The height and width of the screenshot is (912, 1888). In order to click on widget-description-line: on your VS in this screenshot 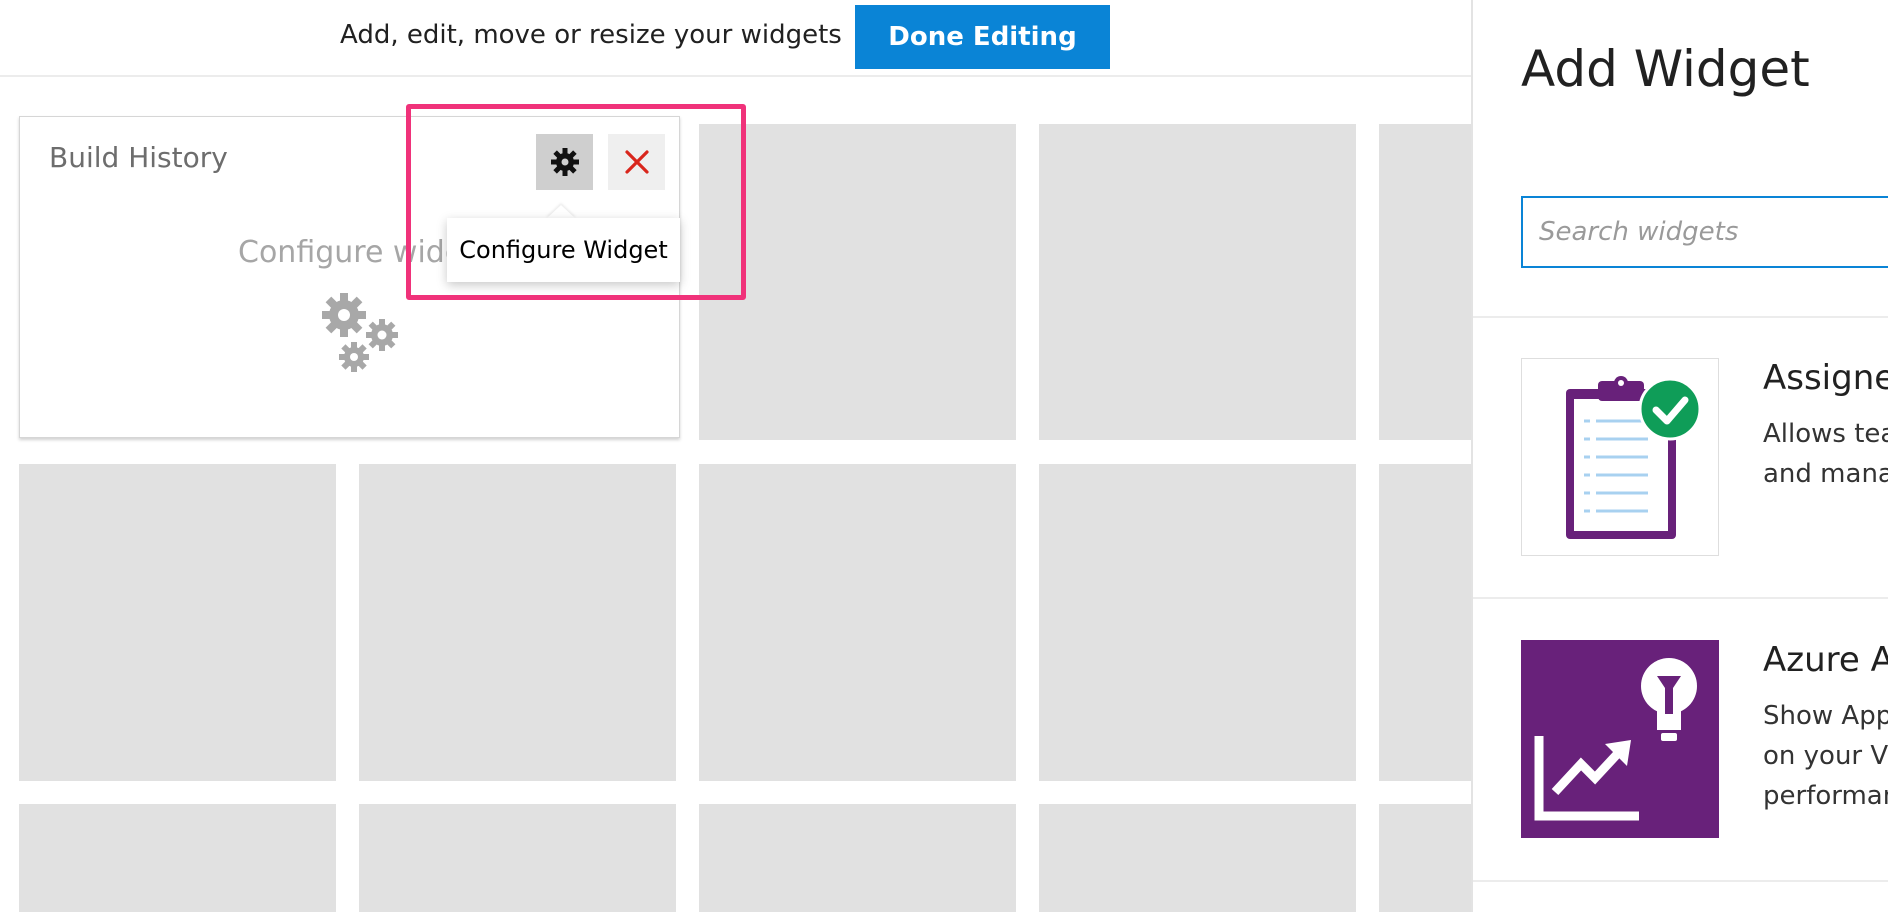, I will do `click(1825, 756)`.